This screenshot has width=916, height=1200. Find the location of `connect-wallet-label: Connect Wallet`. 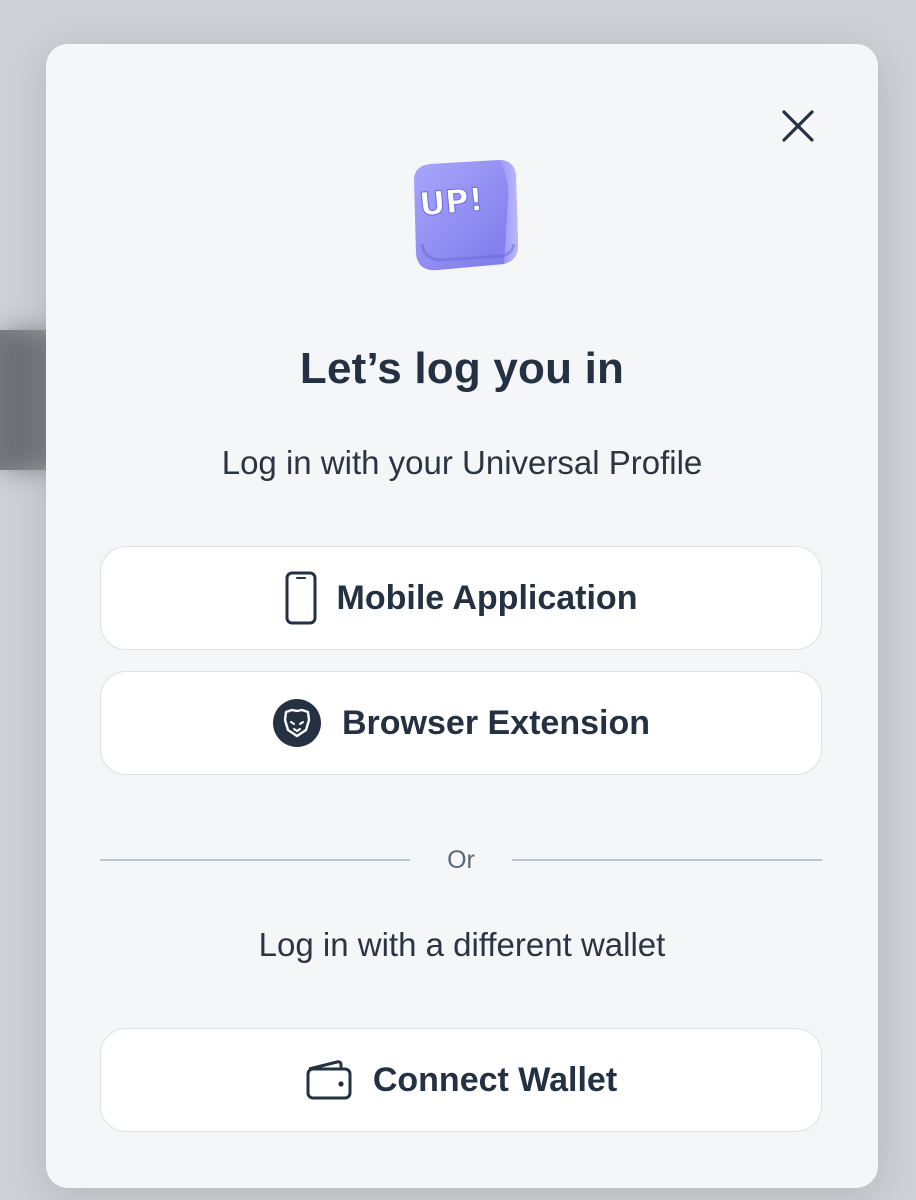

connect-wallet-label: Connect Wallet is located at coordinates (495, 1079).